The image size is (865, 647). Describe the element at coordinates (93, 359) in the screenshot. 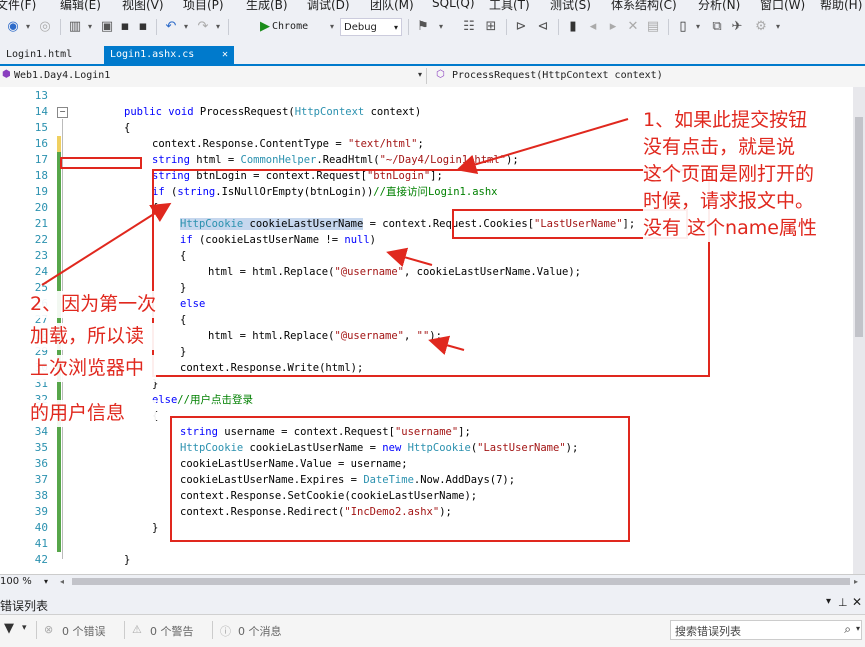

I see `annotation-note-2: 2、因为第一次 加载，所以读 上次浏览器中 的用户信息` at that location.